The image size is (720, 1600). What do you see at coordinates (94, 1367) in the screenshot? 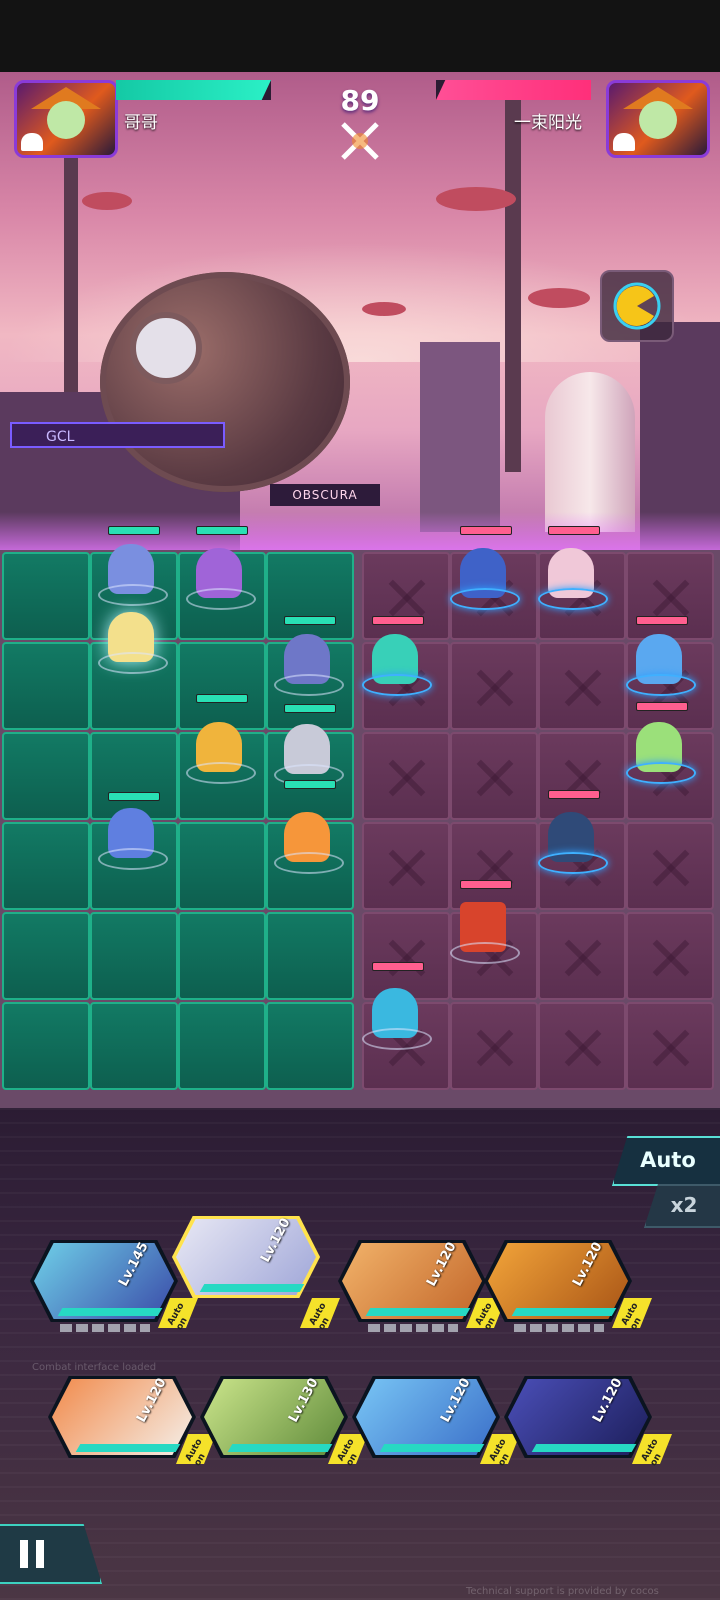
I see `combat-log-line: Combat interface loaded` at bounding box center [94, 1367].